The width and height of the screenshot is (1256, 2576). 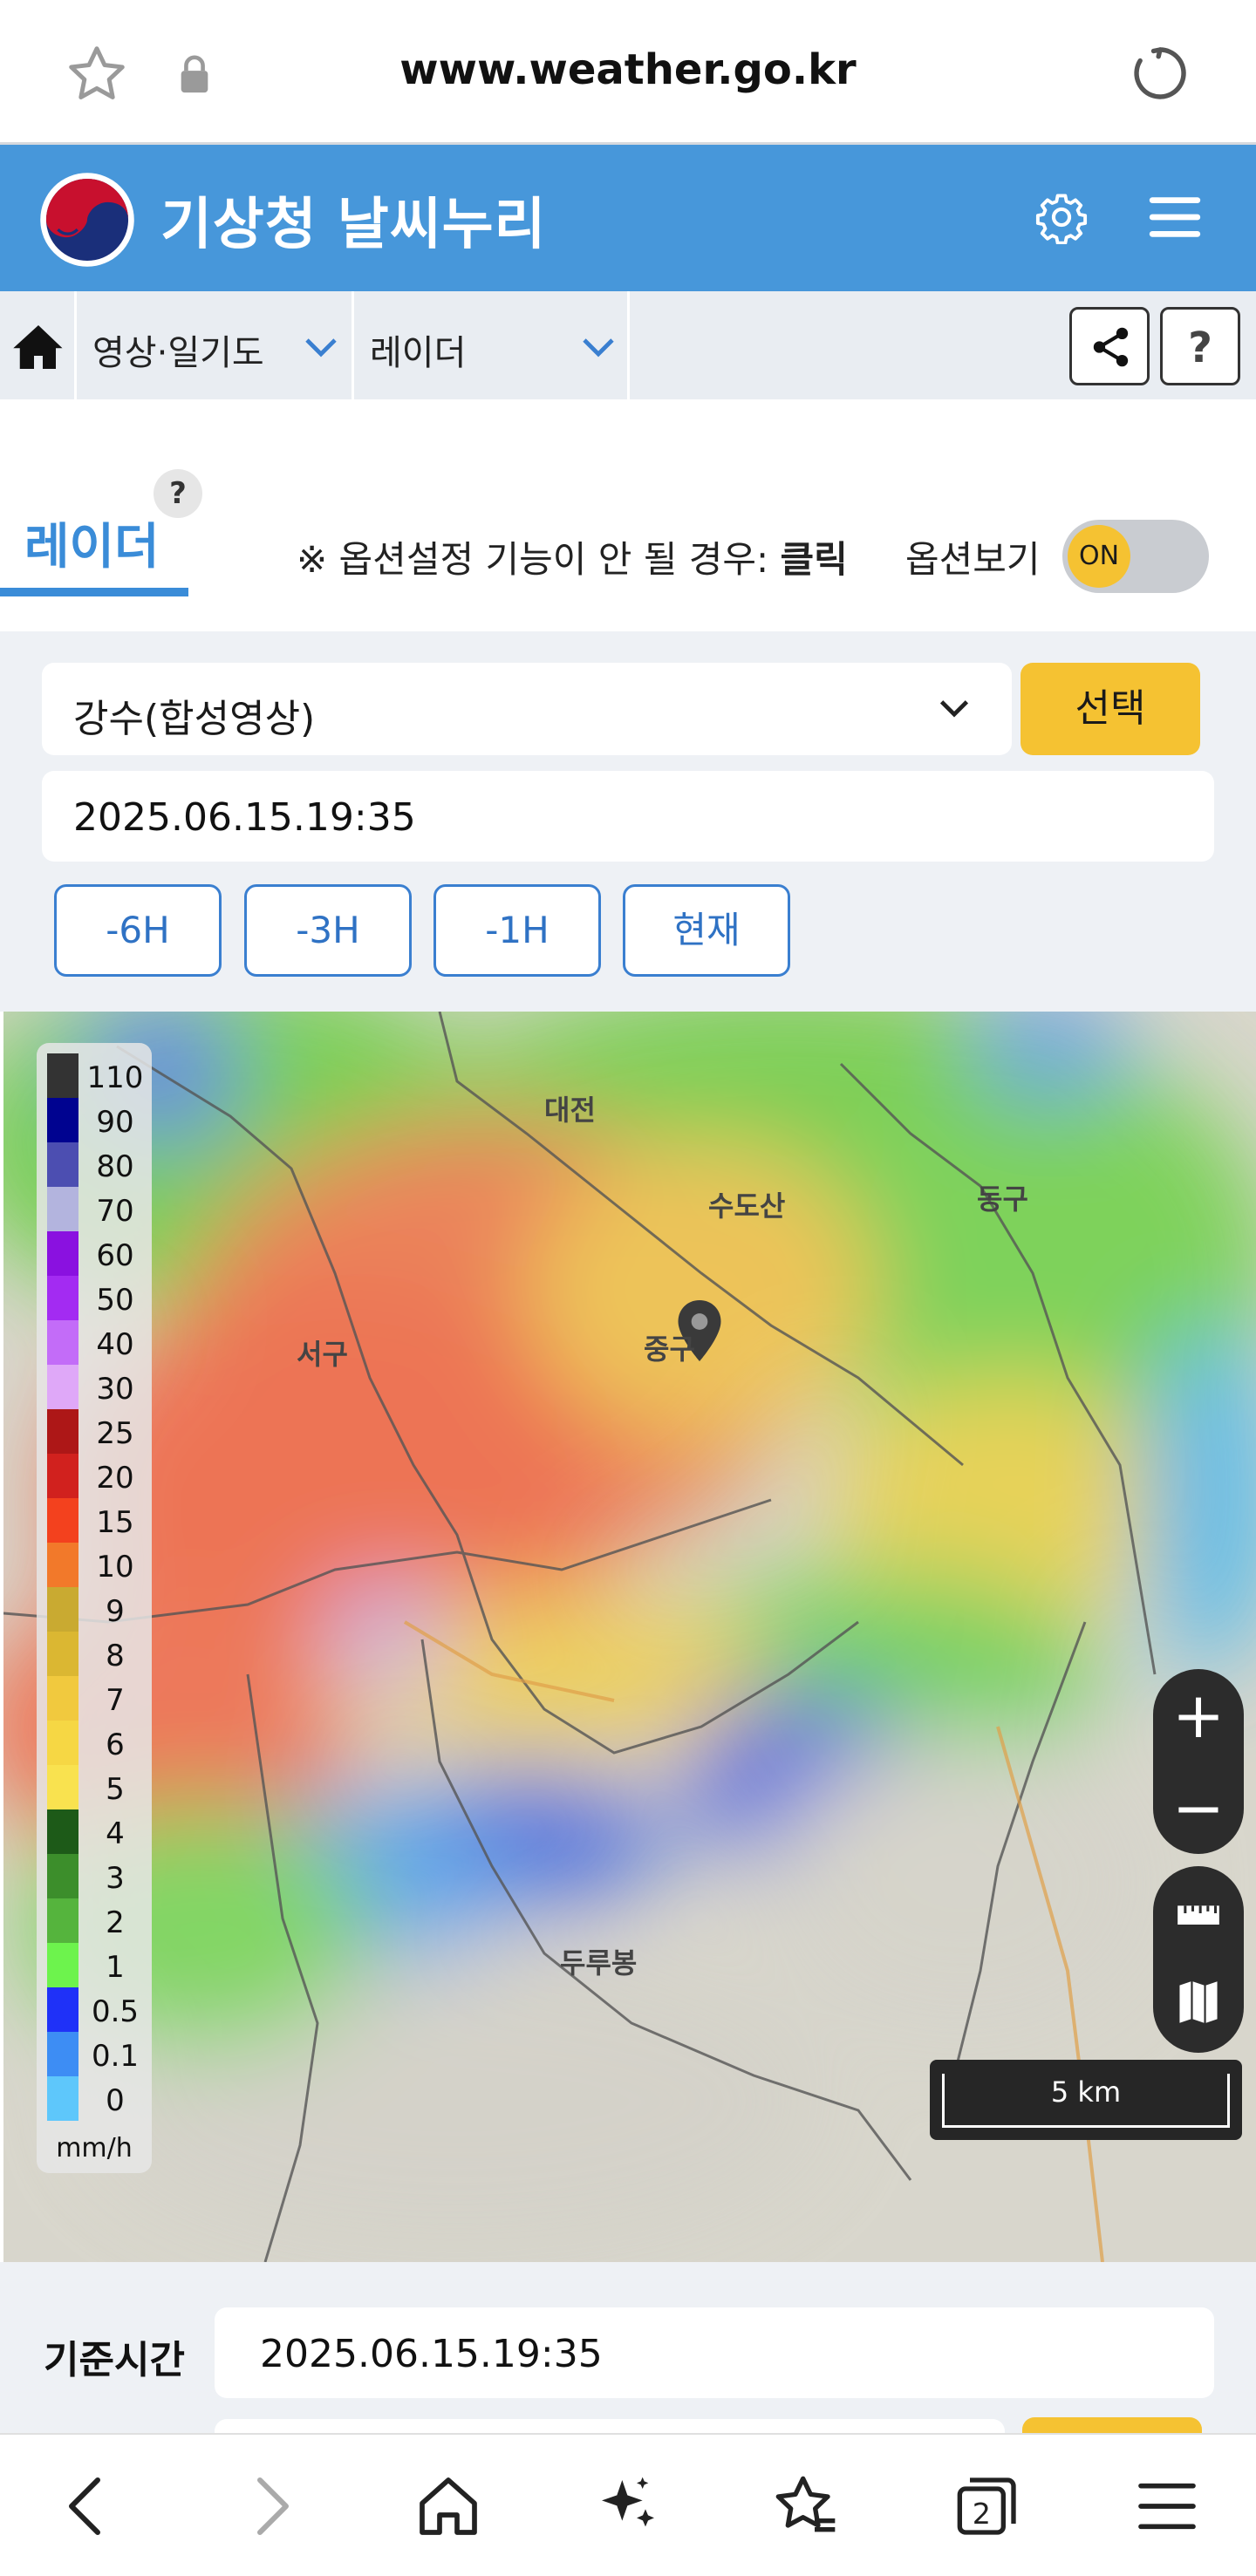 What do you see at coordinates (1061, 217) in the screenshot?
I see `gear-icon` at bounding box center [1061, 217].